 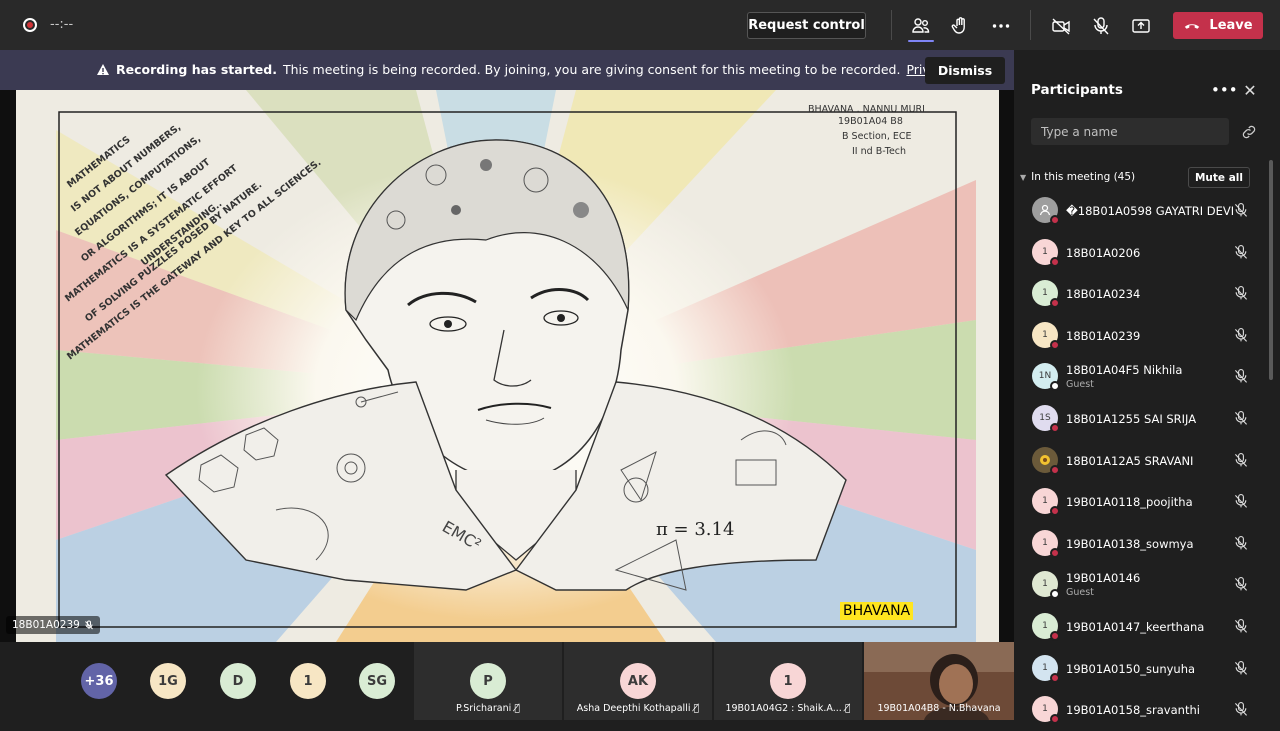 I want to click on share-invite-icon, so click(x=1249, y=132).